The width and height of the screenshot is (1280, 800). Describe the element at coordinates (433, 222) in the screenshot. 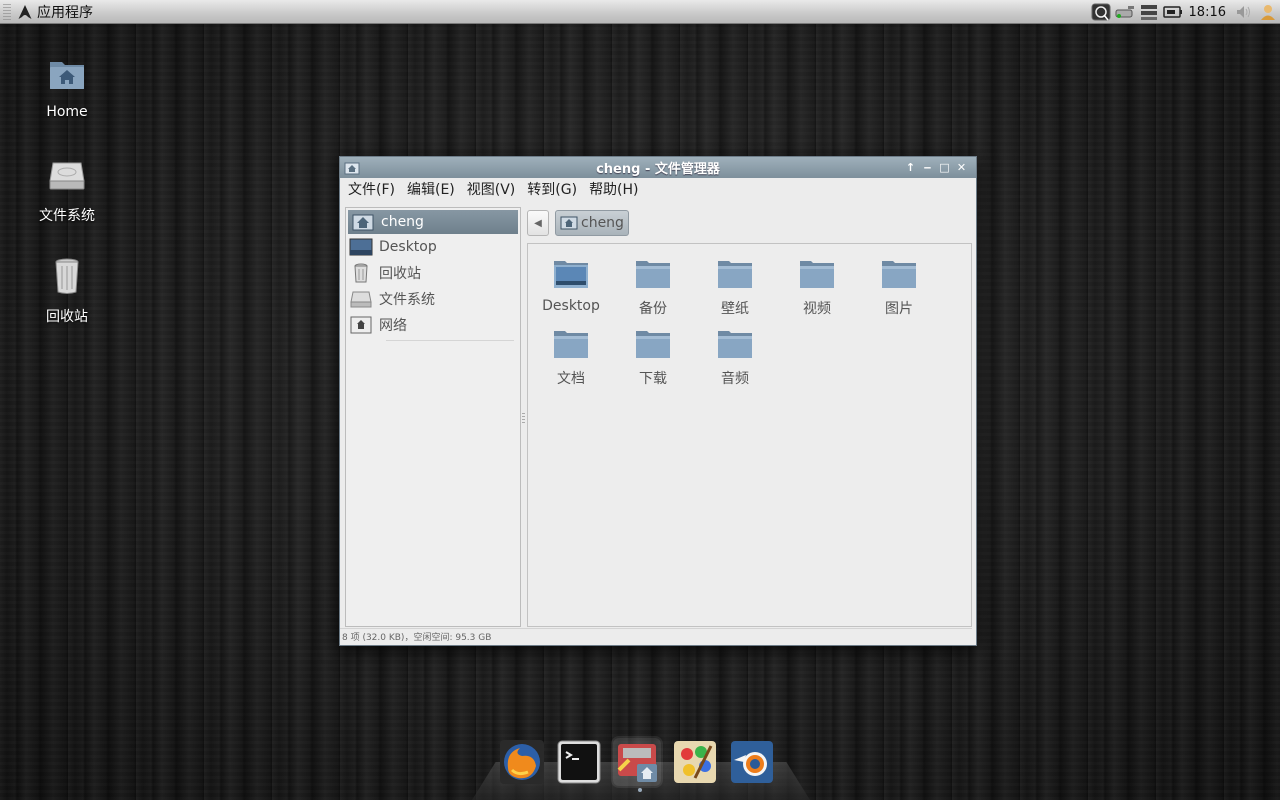

I see `sidebar-item-home: cheng` at that location.